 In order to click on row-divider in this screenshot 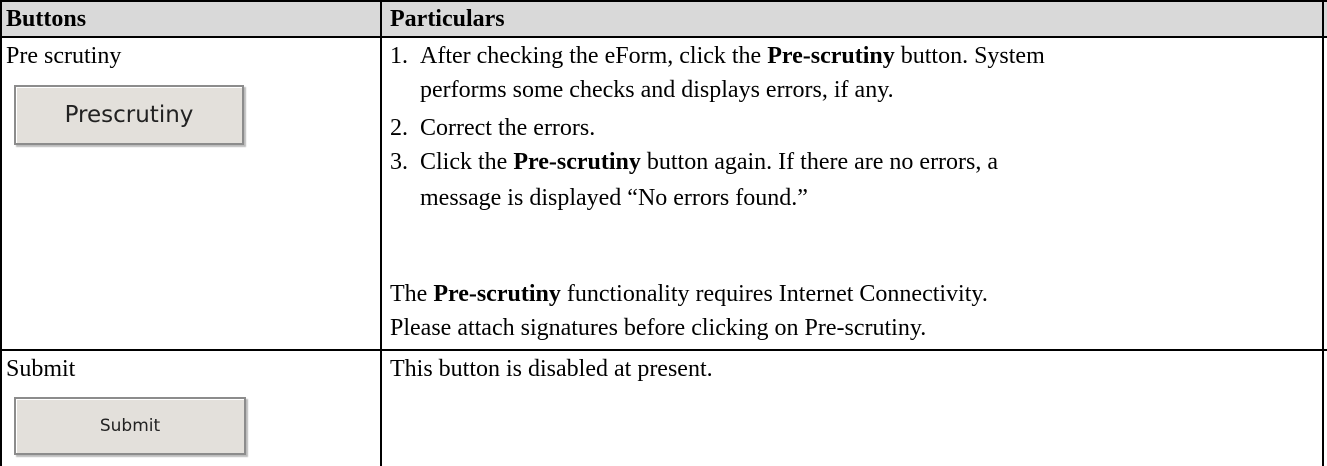, I will do `click(663, 350)`.